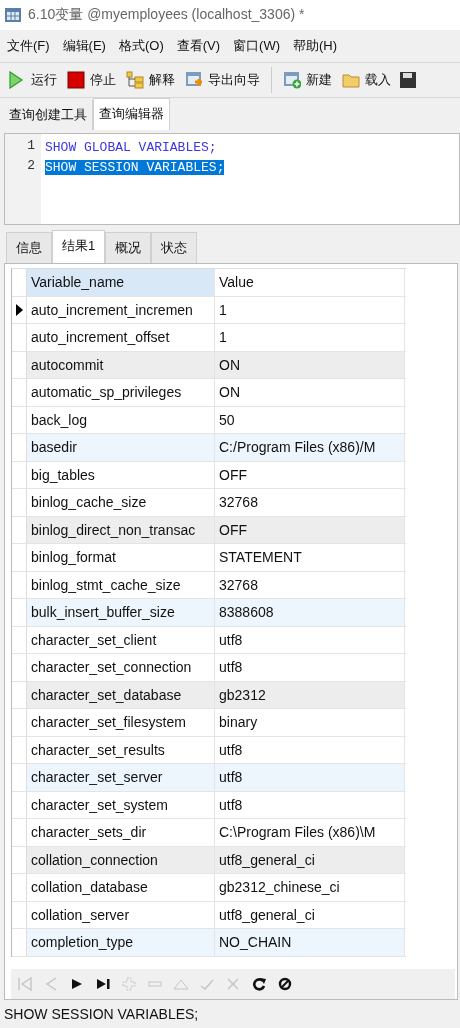 This screenshot has width=460, height=1028. Describe the element at coordinates (79, 246) in the screenshot. I see `tab: 结果1` at that location.